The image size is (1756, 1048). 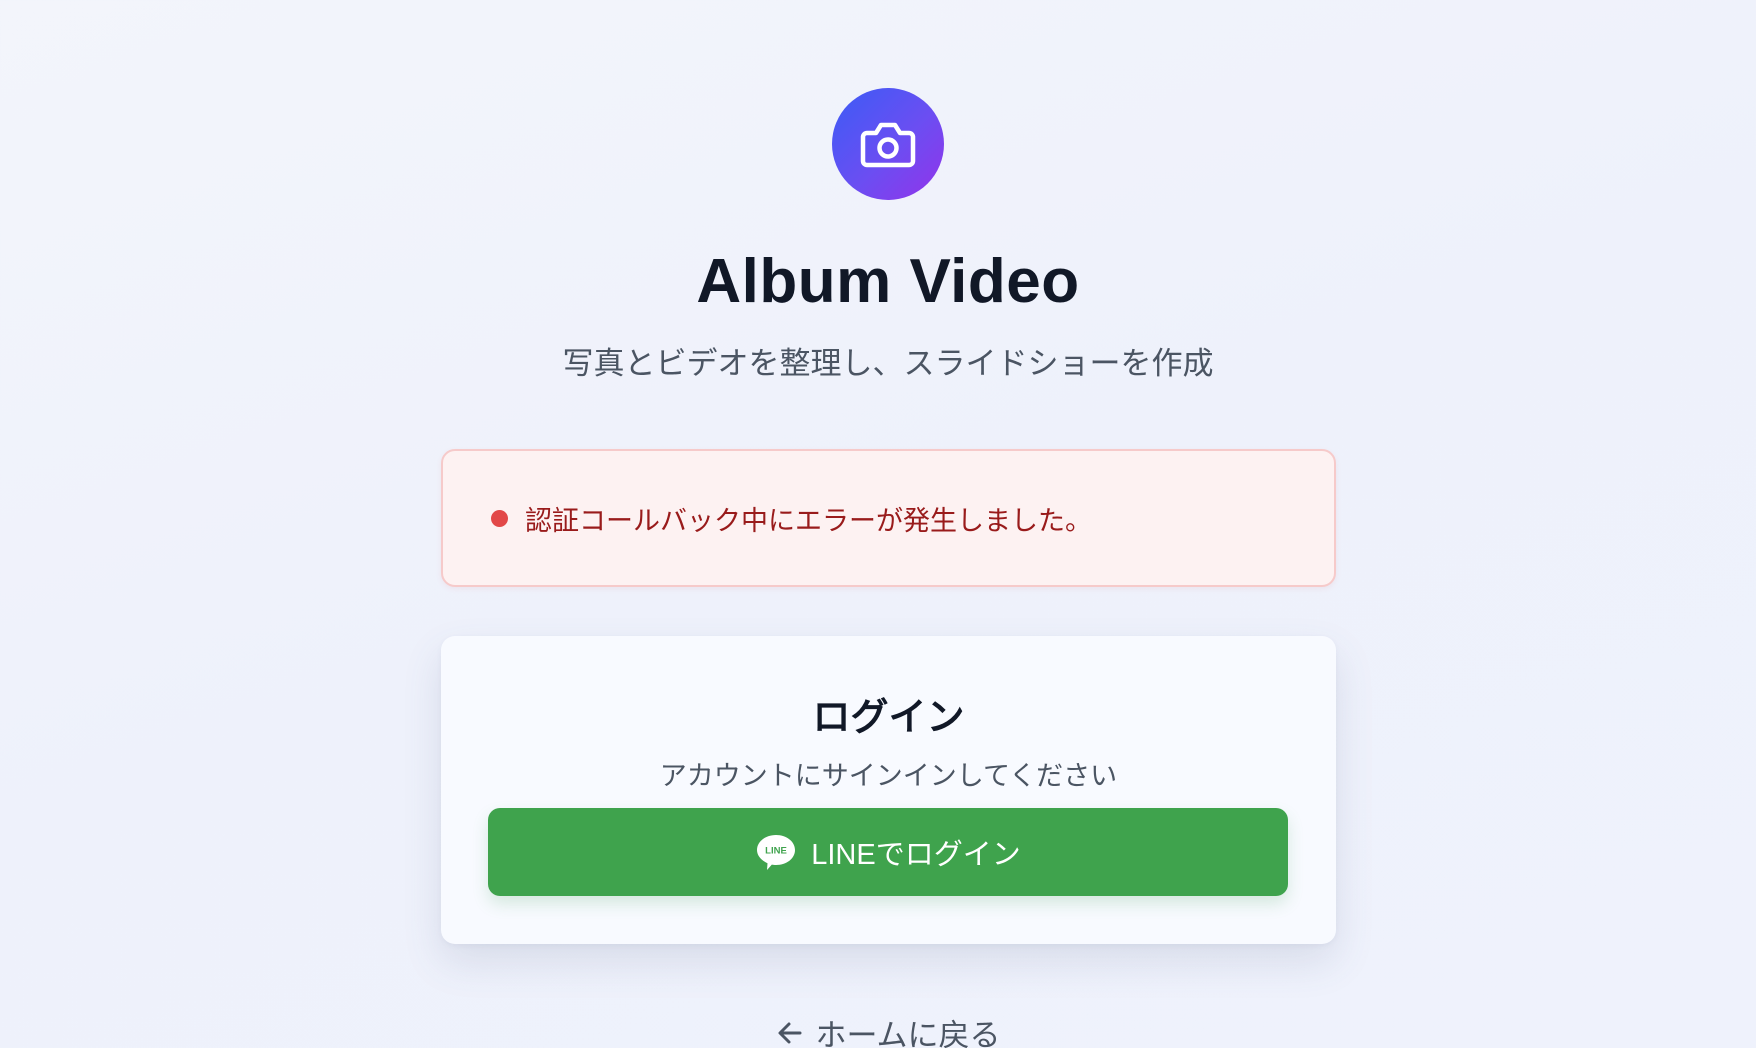 I want to click on back-link-label: ホームに戻る, so click(x=908, y=1033).